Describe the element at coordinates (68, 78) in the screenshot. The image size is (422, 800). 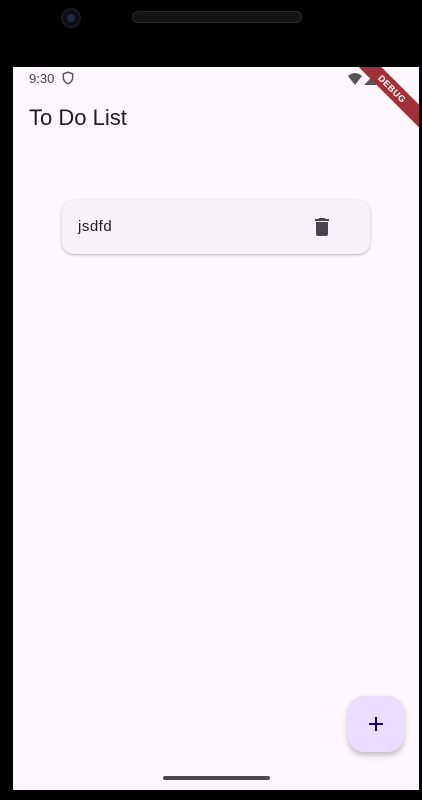
I see `shield-icon` at that location.